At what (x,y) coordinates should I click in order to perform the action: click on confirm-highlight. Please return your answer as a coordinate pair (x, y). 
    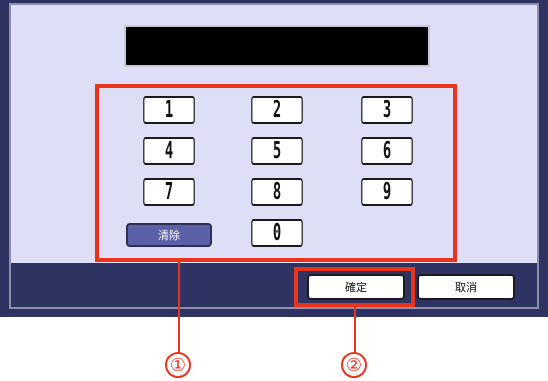
    Looking at the image, I should click on (354, 287).